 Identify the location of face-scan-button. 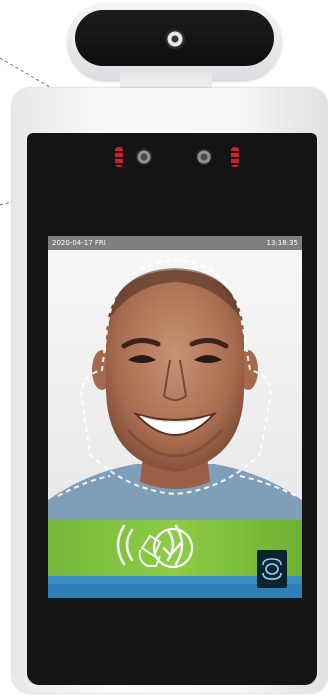
(272, 569).